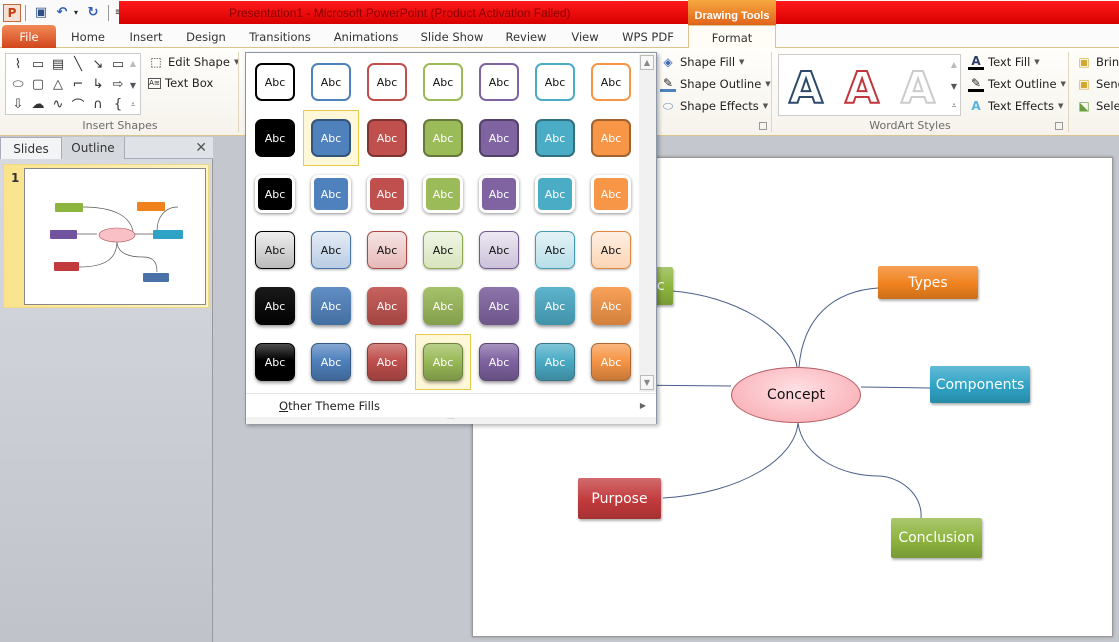 The width and height of the screenshot is (1119, 642). Describe the element at coordinates (275, 306) in the screenshot. I see `style-swatch-black-intense: Abc` at that location.